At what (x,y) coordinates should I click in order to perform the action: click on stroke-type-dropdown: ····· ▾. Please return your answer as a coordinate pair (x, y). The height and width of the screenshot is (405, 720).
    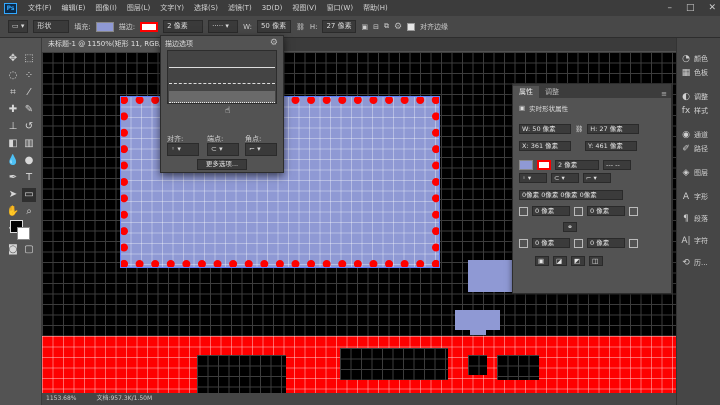
    Looking at the image, I should click on (223, 26).